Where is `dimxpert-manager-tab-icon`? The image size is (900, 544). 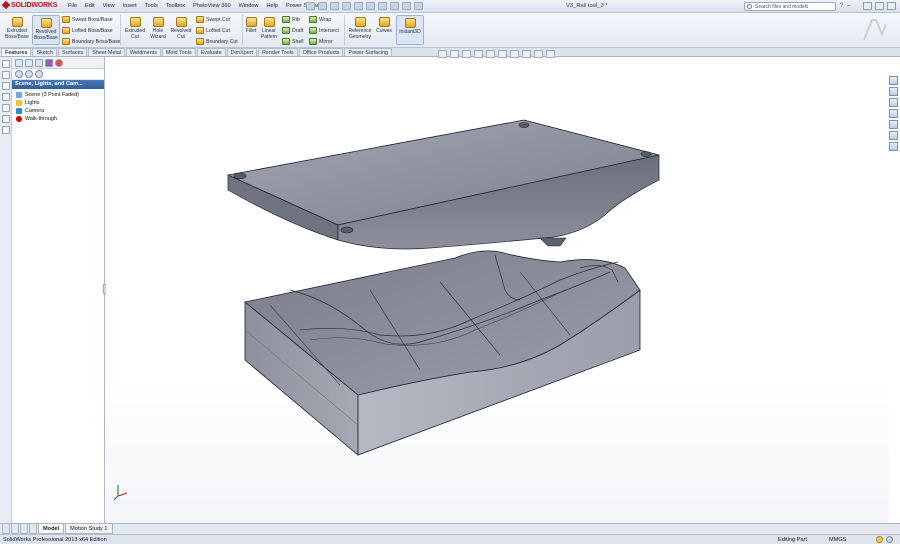 dimxpert-manager-tab-icon is located at coordinates (49, 63).